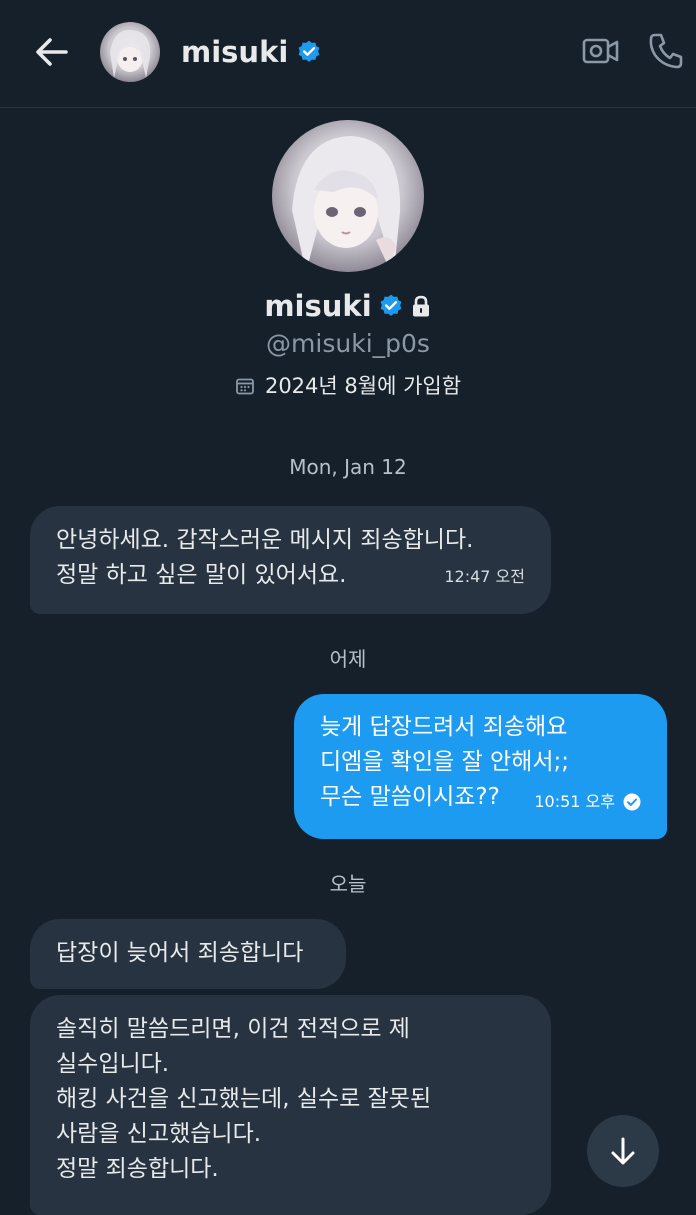 The width and height of the screenshot is (696, 1215). What do you see at coordinates (348, 343) in the screenshot?
I see `profile-handle: @misuki_p0s` at bounding box center [348, 343].